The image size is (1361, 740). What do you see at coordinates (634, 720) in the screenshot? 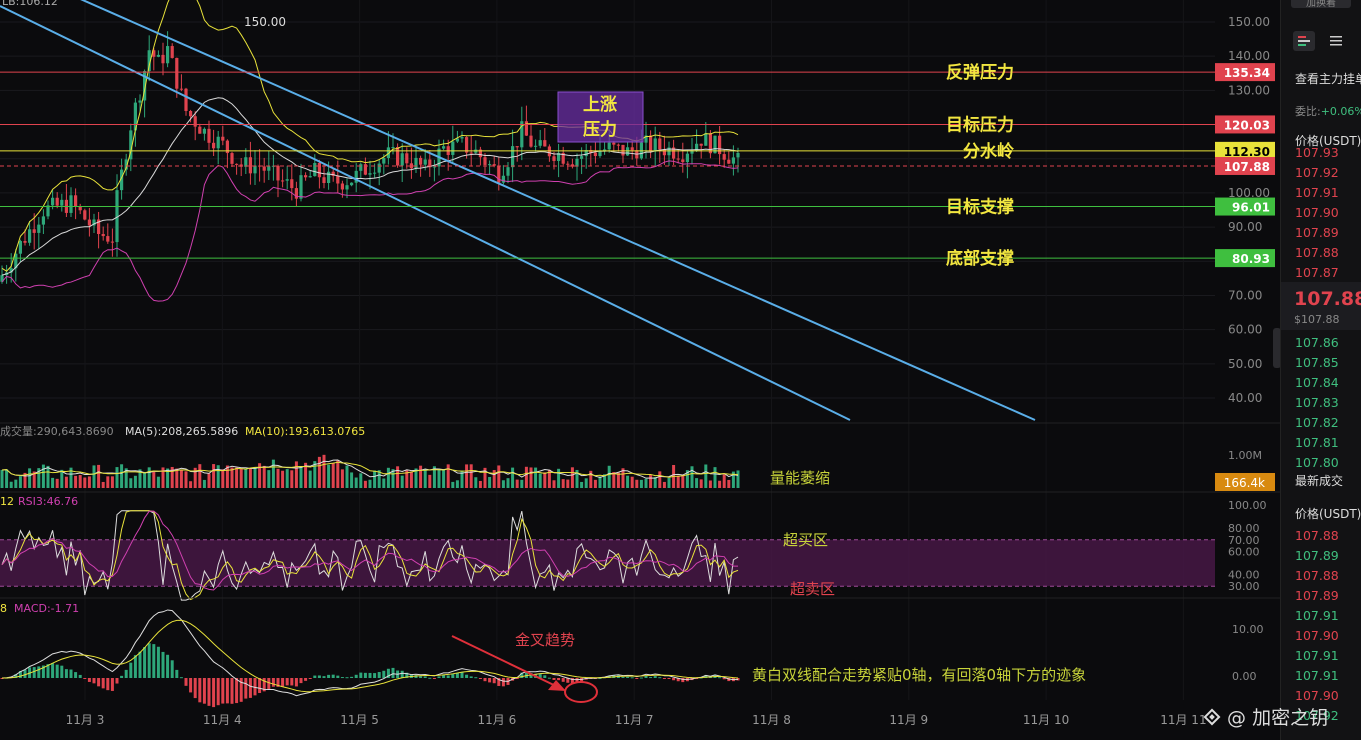
I see `x-tick-label: 11月 7` at bounding box center [634, 720].